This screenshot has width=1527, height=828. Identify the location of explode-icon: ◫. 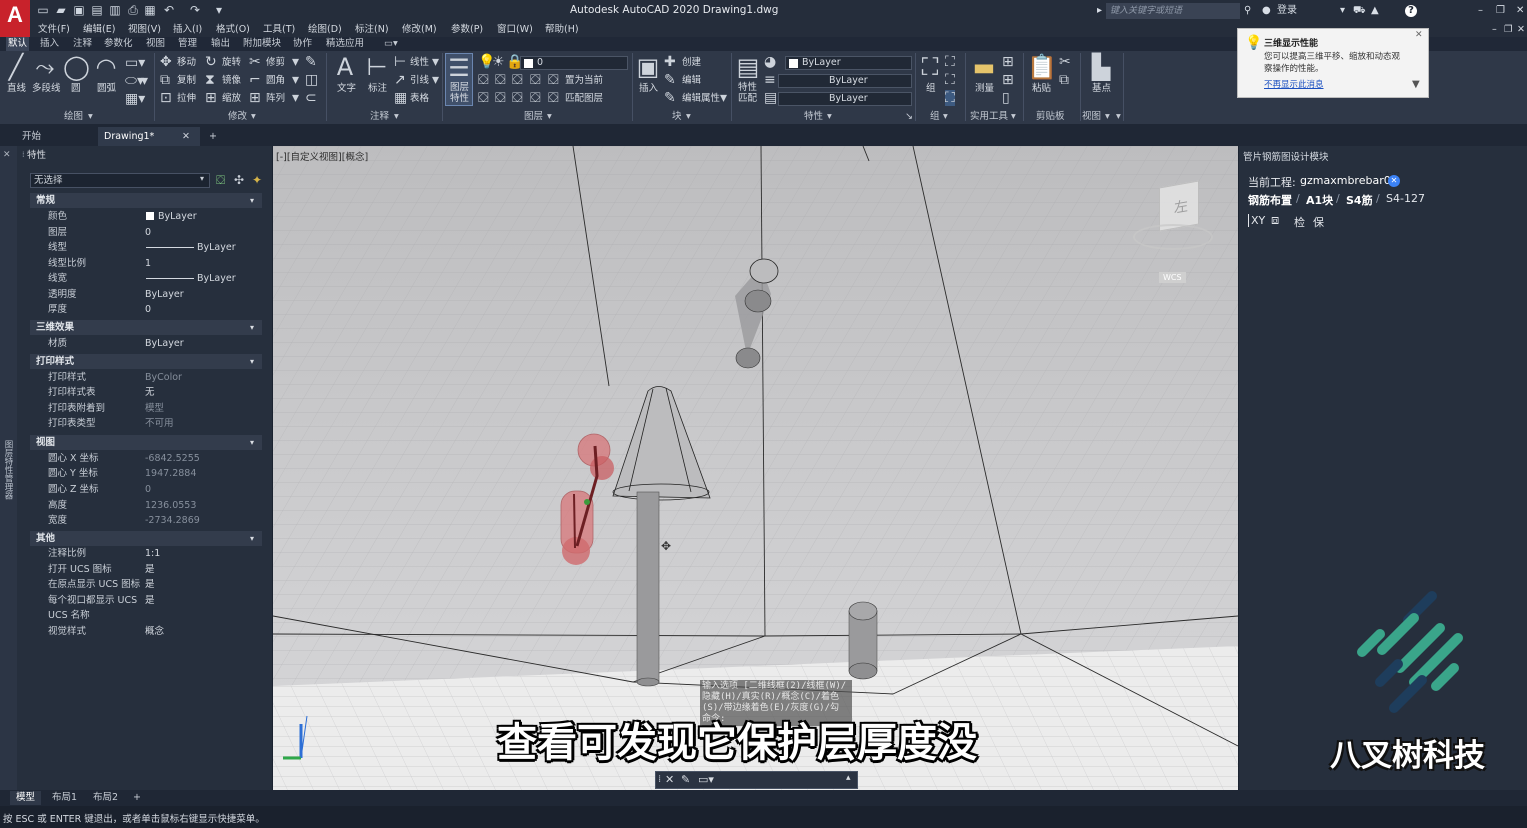
(311, 80).